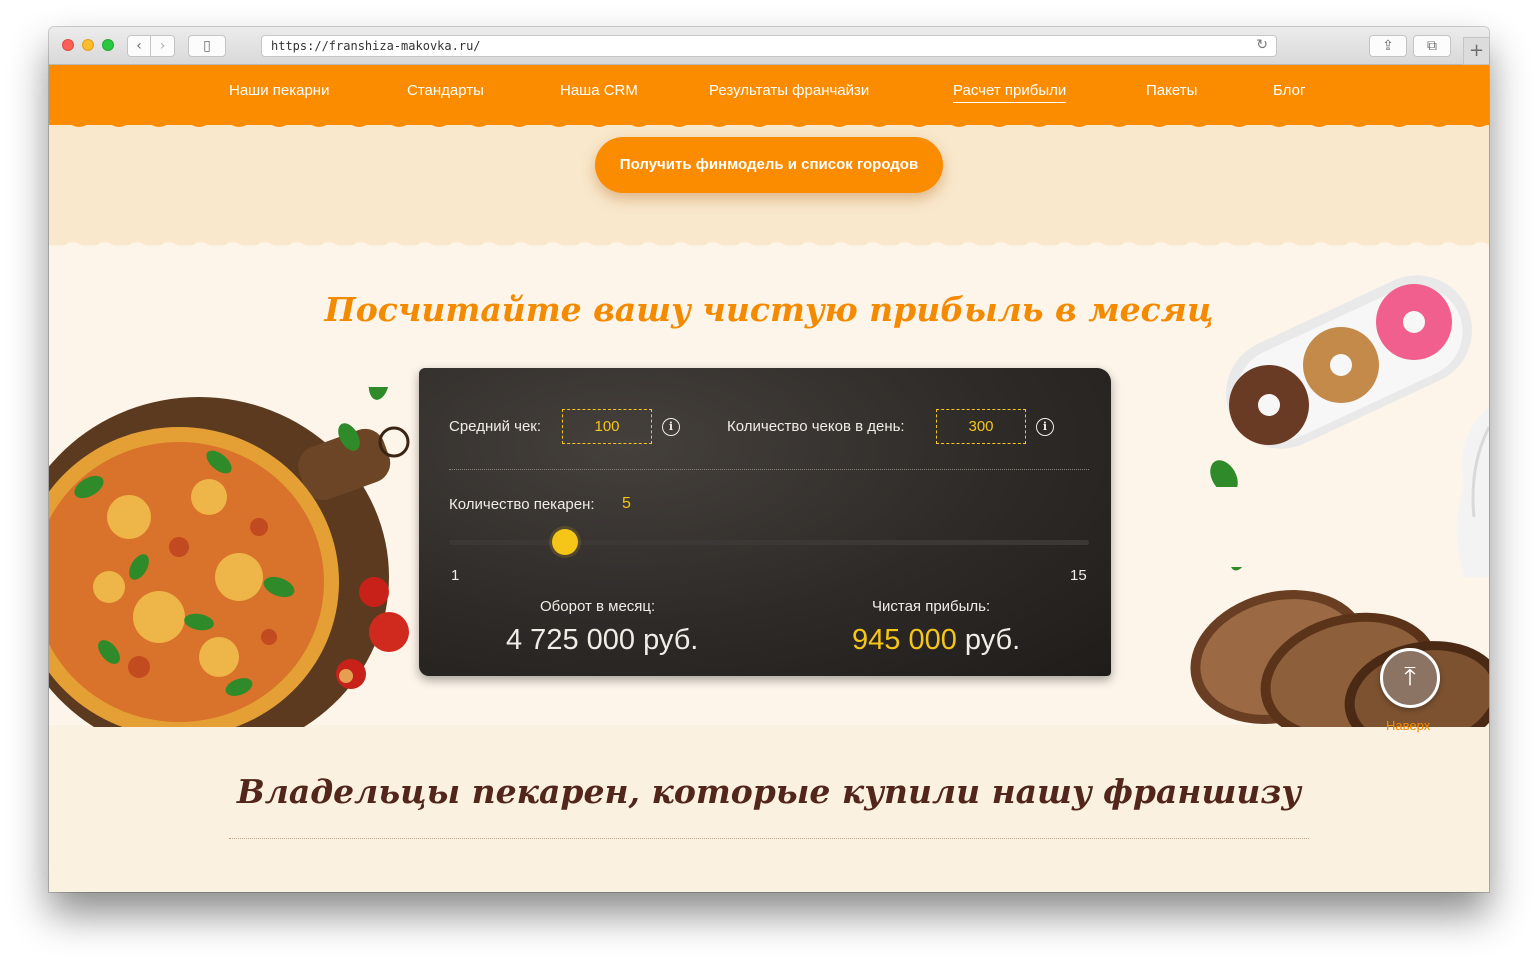  What do you see at coordinates (495, 426) in the screenshot?
I see `avg-check-label: Средний чек:` at bounding box center [495, 426].